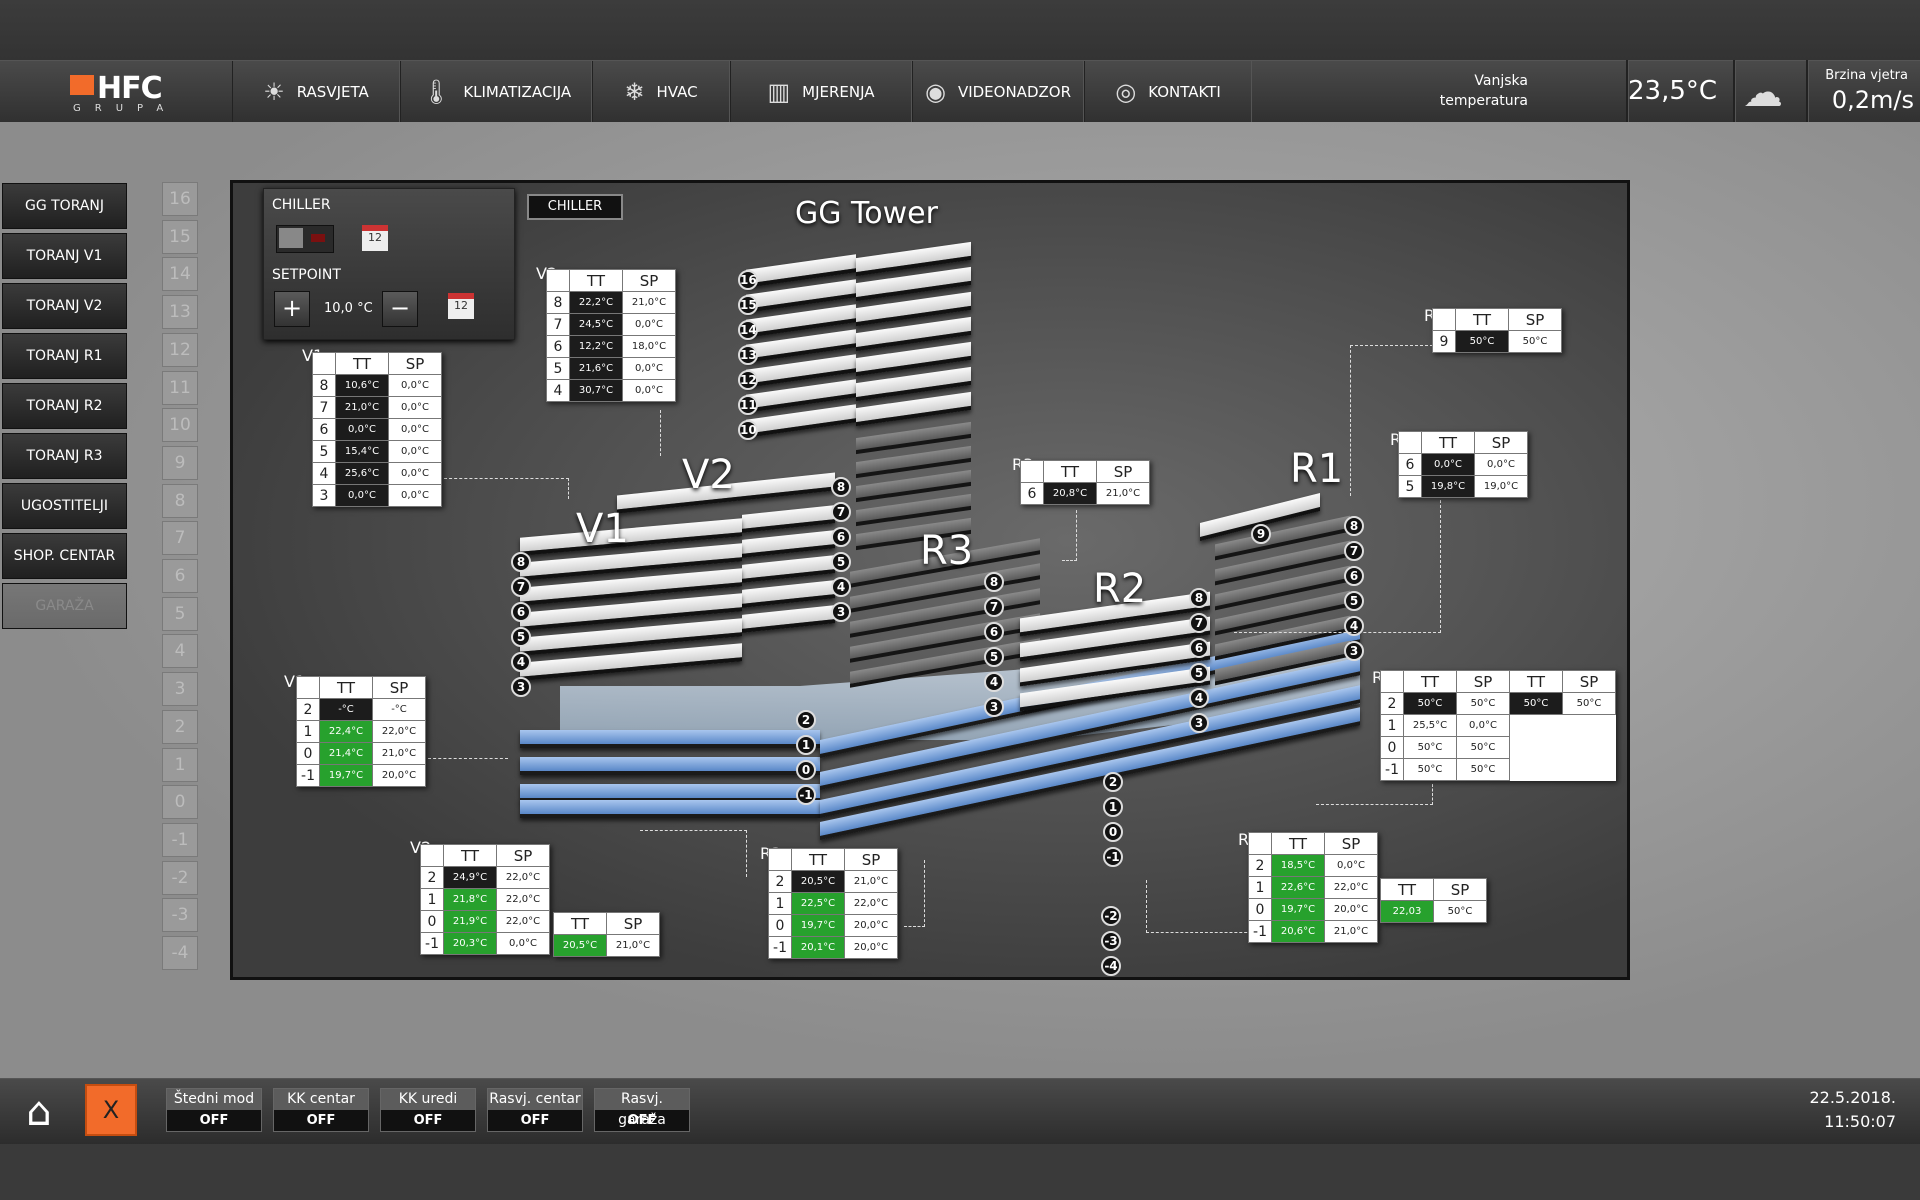 This screenshot has width=1920, height=1200. I want to click on floor-number: 0, so click(780, 925).